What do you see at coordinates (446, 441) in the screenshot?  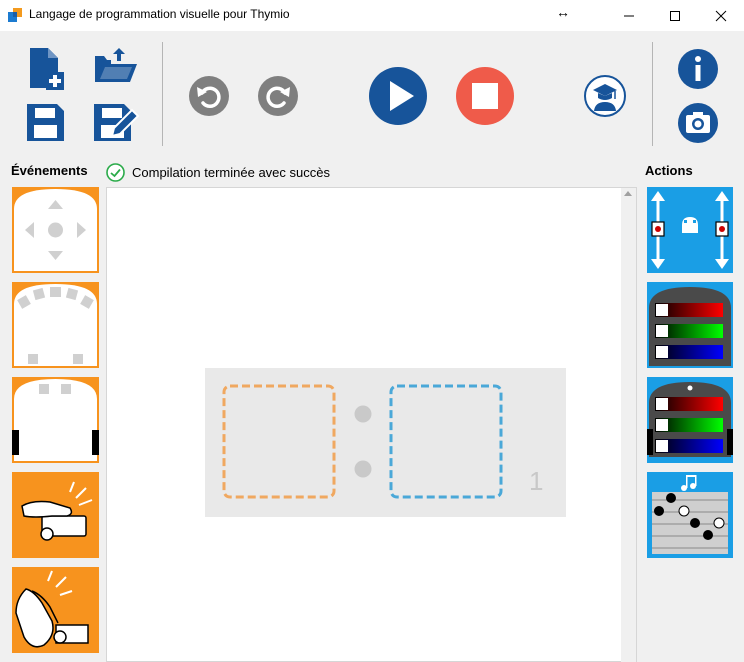 I see `action-slot` at bounding box center [446, 441].